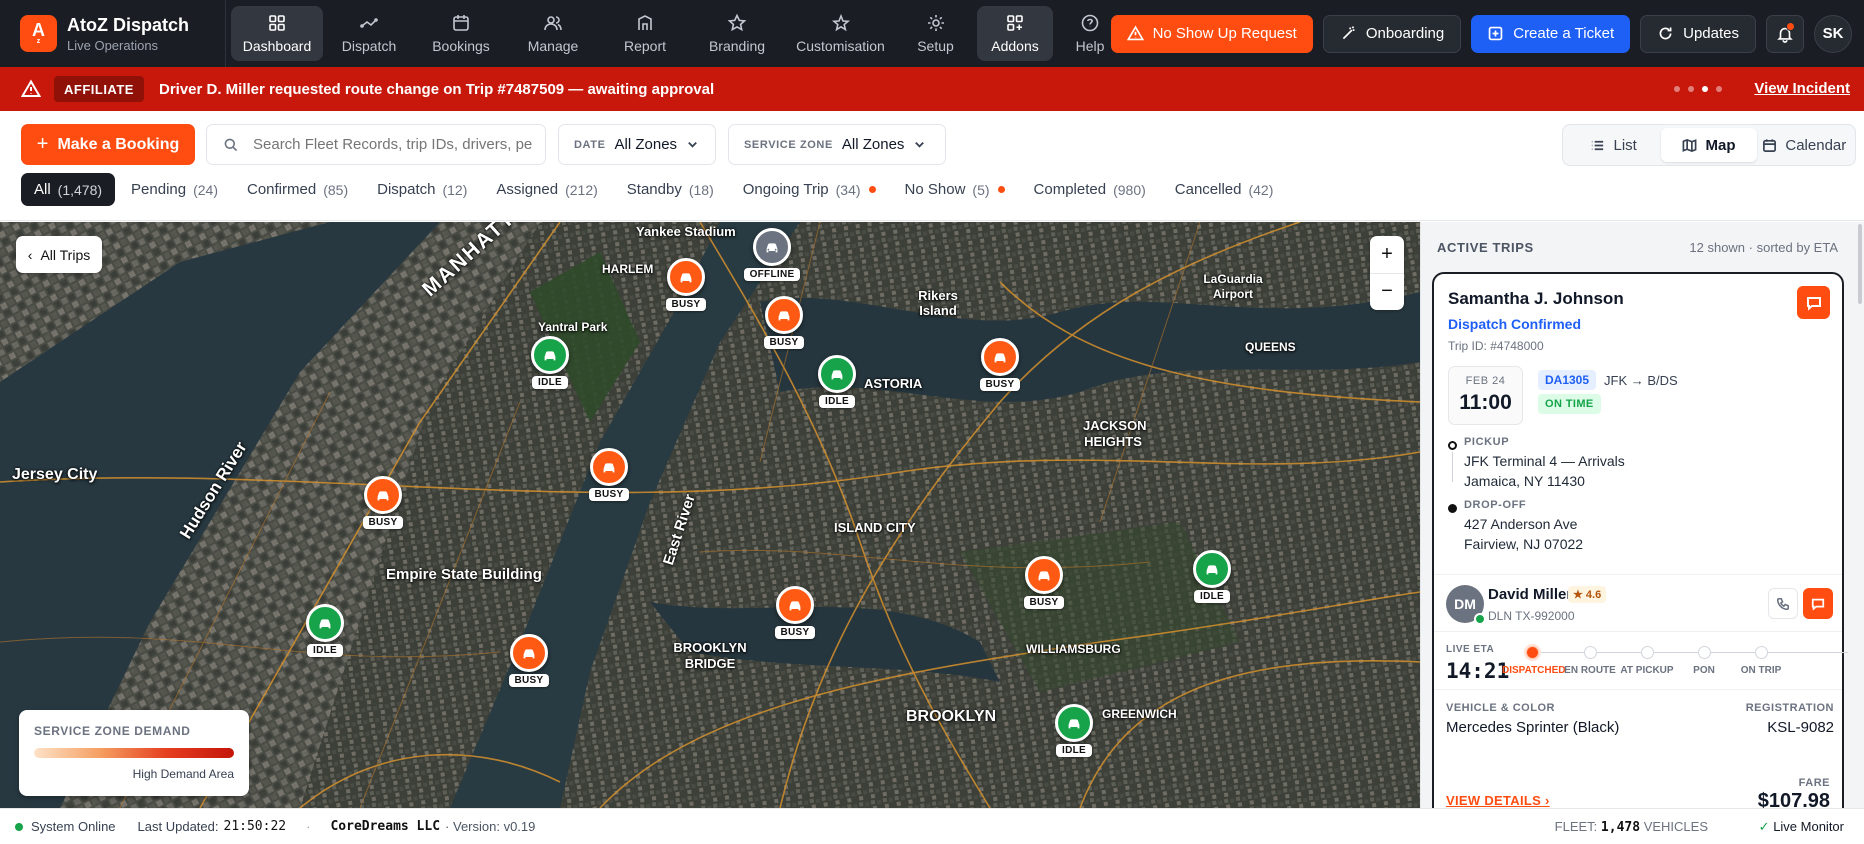  Describe the element at coordinates (1496, 346) in the screenshot. I see `trip-id: Trip ID: #4748000` at that location.